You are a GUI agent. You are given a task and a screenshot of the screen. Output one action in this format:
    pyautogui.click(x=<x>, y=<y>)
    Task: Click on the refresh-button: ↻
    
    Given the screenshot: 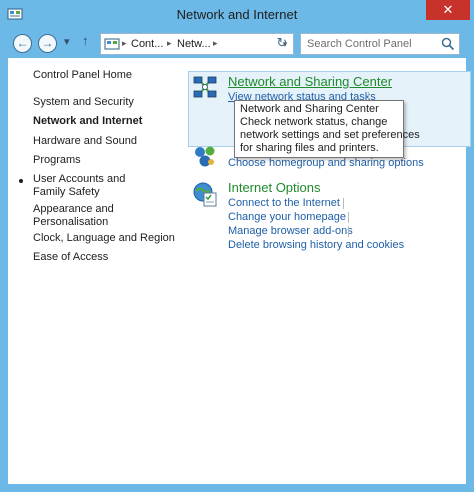 What is the action you would take?
    pyautogui.click(x=282, y=44)
    